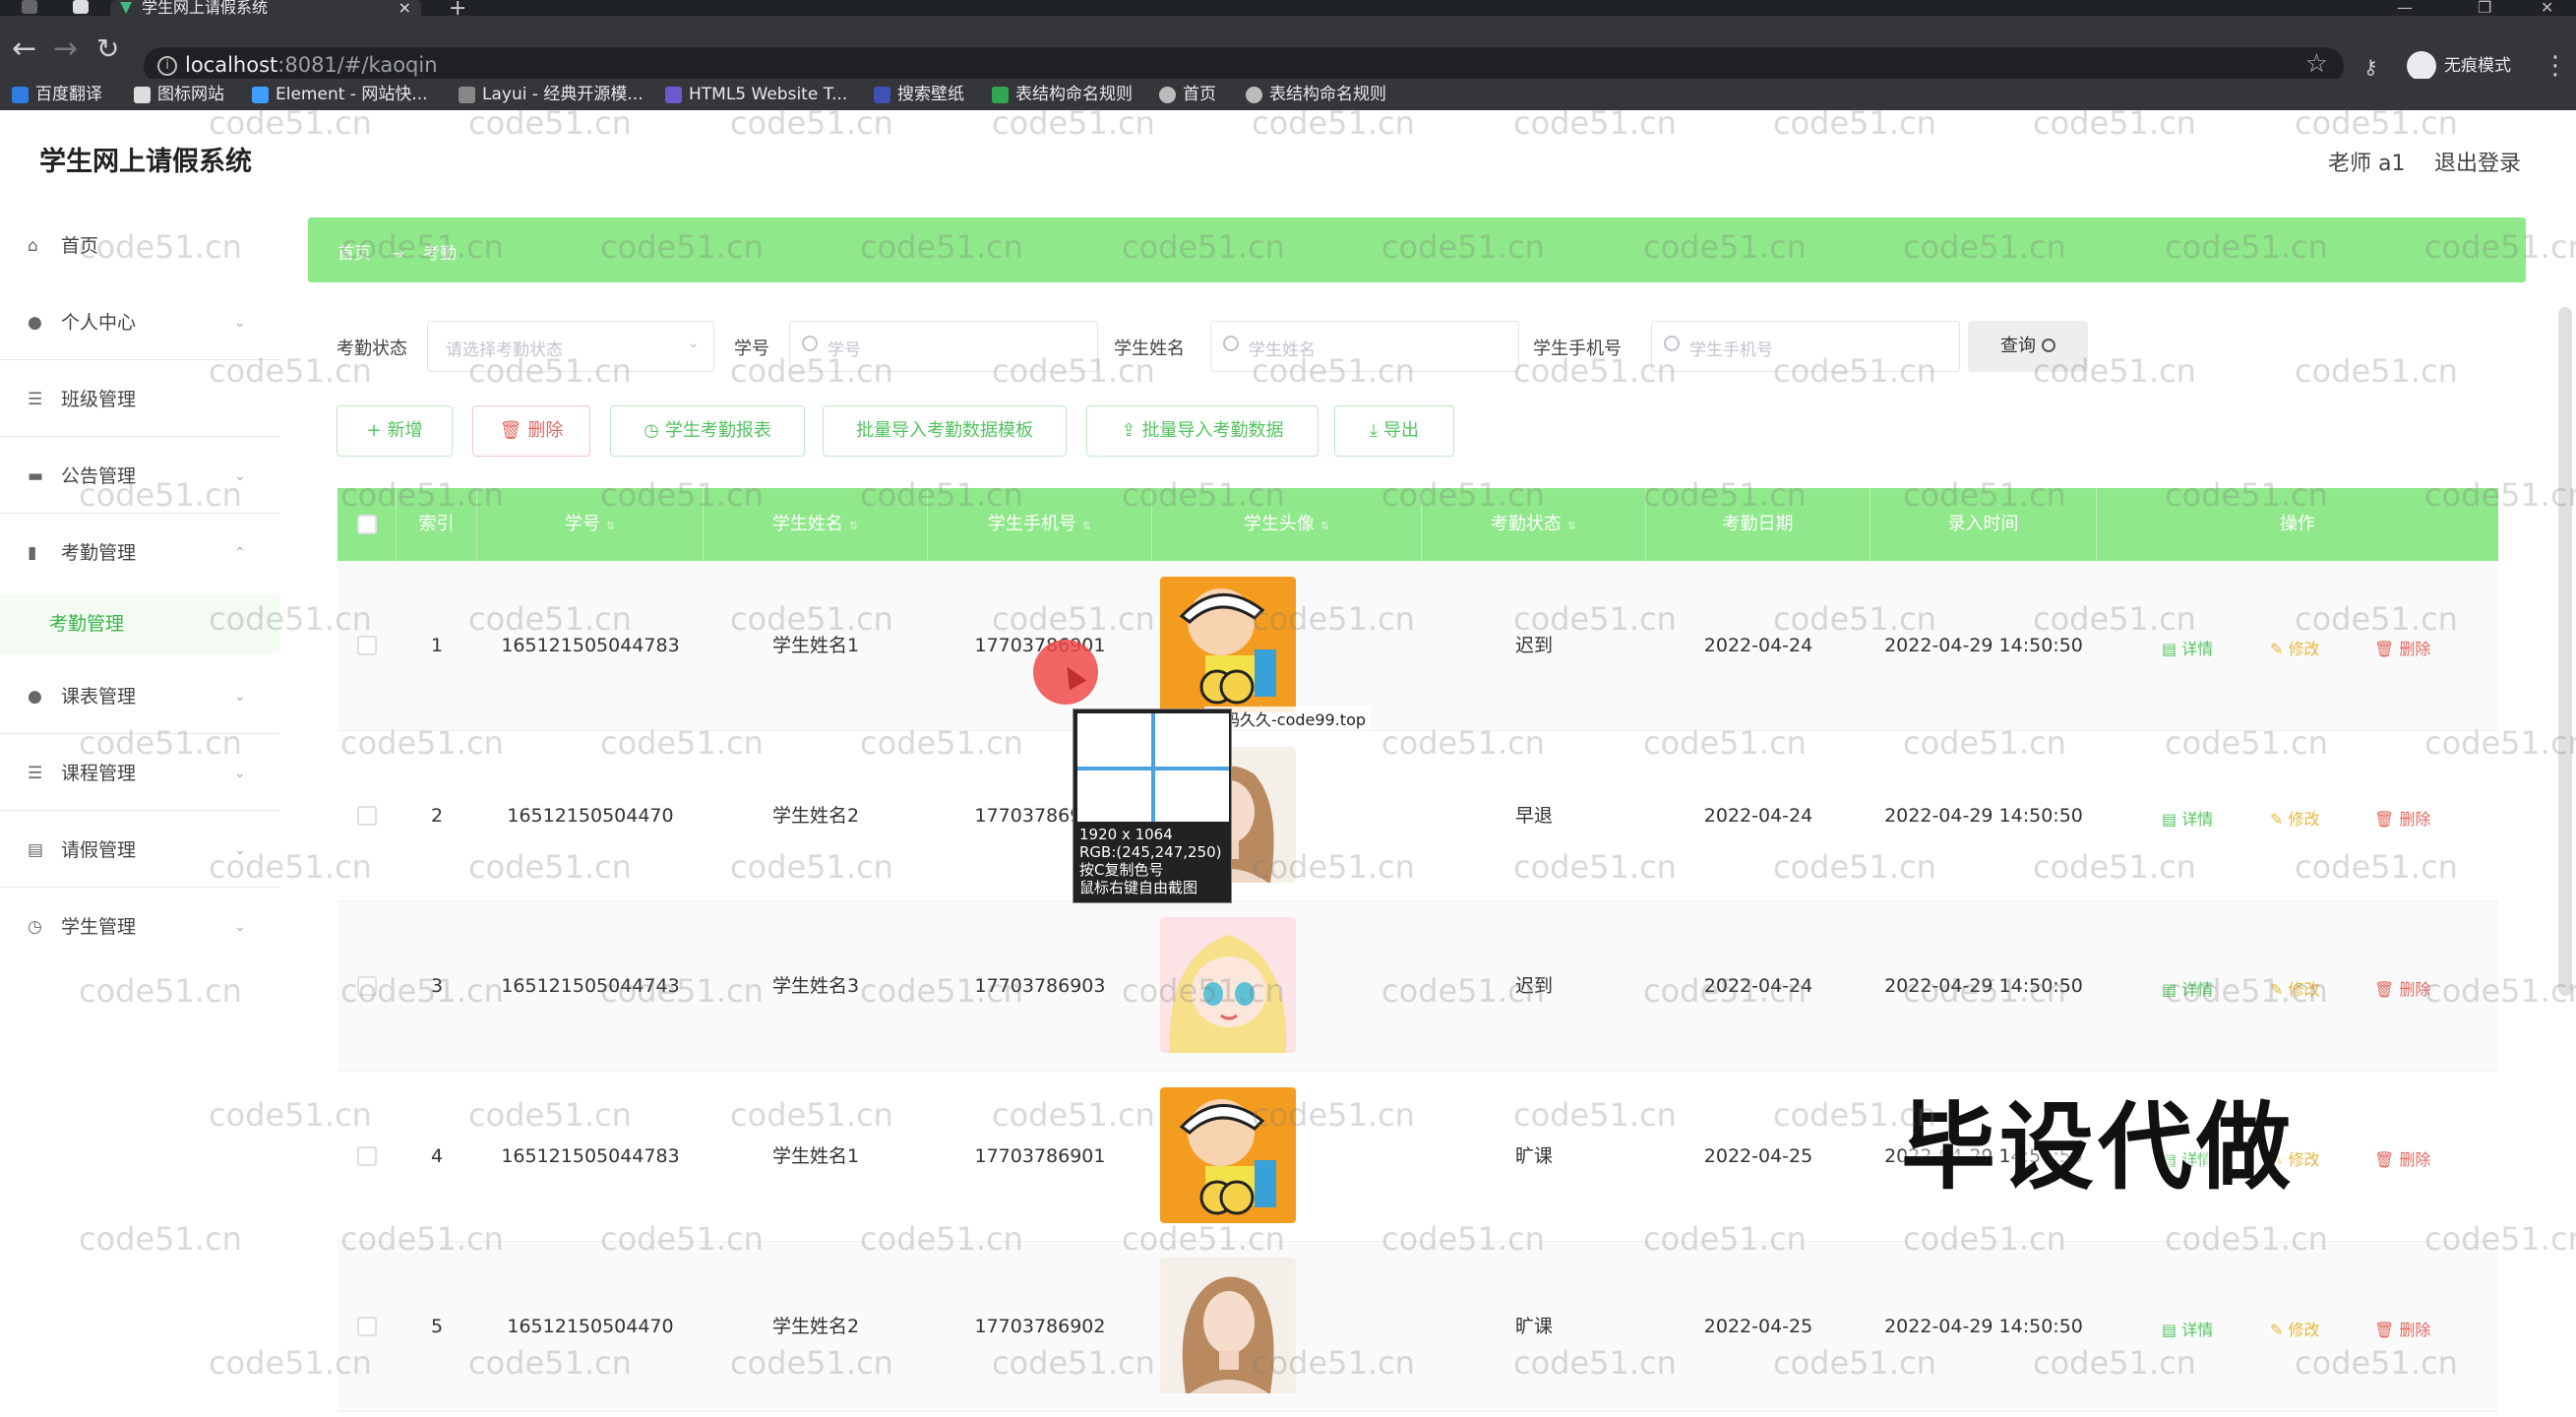  I want to click on sidebar-item-profile: ● 个人中心 ⌄, so click(139, 322).